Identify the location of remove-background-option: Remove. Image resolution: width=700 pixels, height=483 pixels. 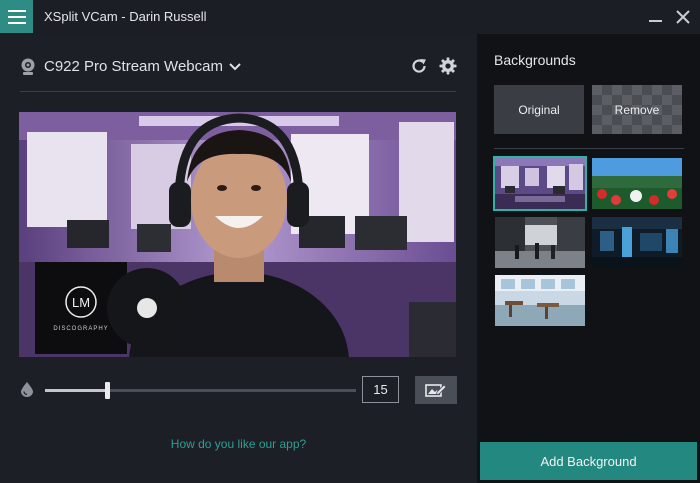
(637, 109).